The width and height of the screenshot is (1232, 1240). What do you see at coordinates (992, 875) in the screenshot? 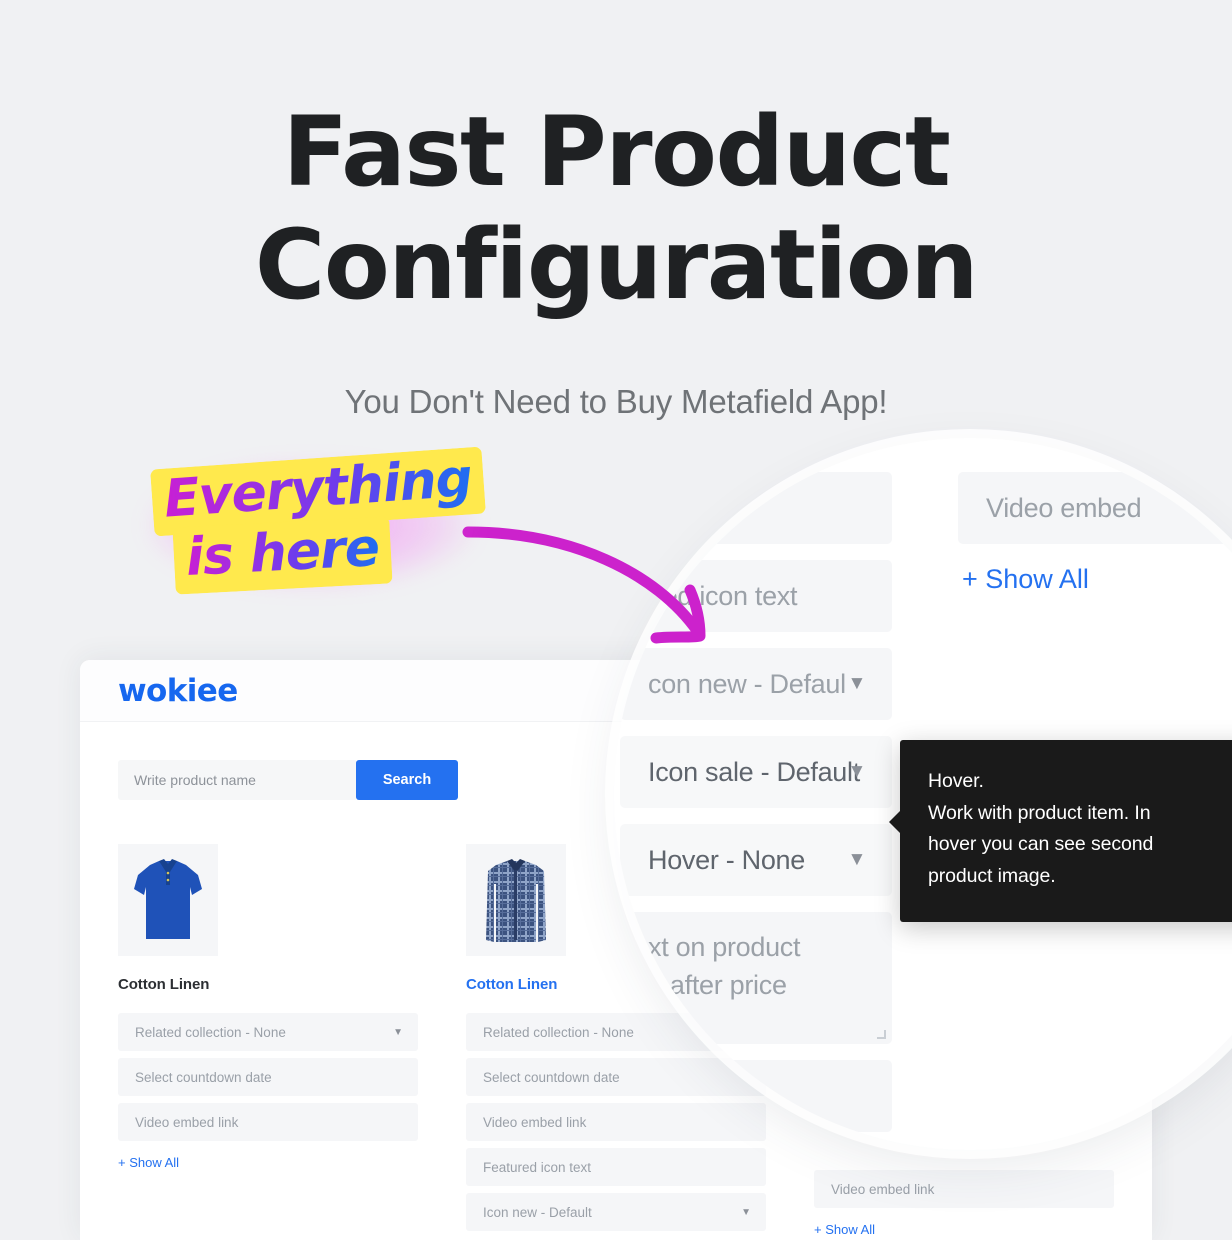
I see `tooltip-line-4: product image.` at bounding box center [992, 875].